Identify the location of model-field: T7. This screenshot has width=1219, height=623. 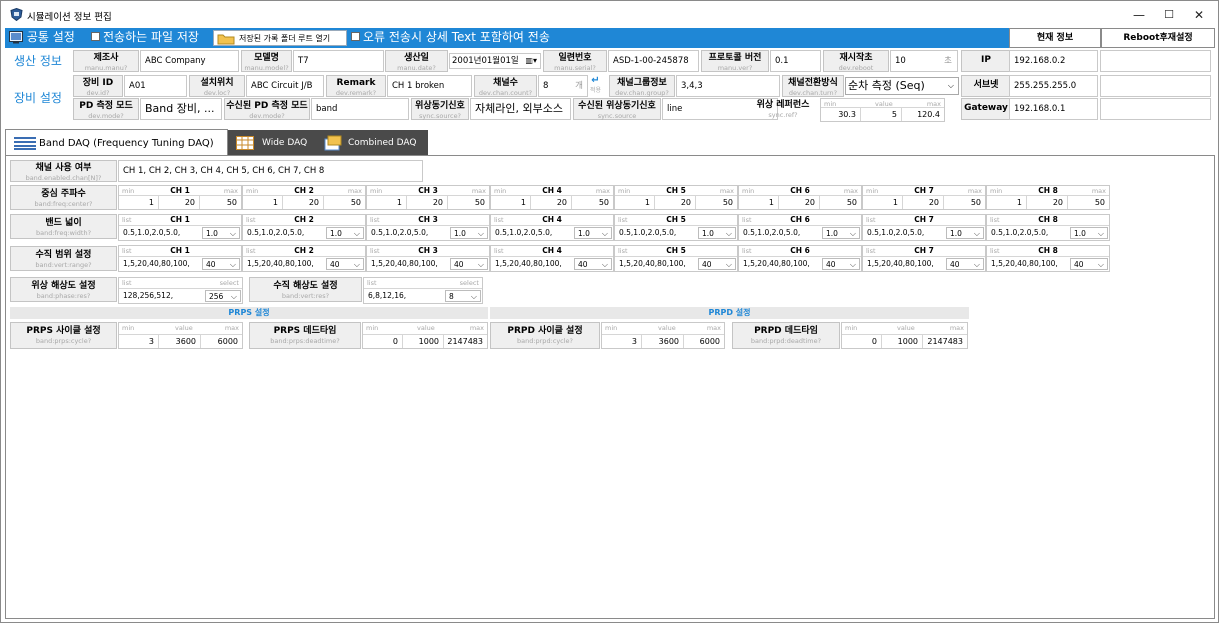
(338, 61).